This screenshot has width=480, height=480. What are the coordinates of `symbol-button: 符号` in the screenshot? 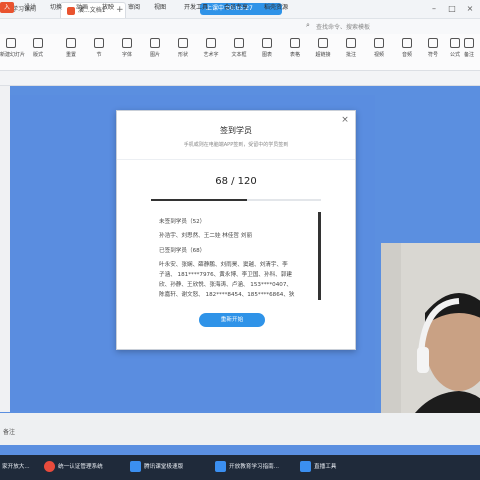 It's located at (433, 48).